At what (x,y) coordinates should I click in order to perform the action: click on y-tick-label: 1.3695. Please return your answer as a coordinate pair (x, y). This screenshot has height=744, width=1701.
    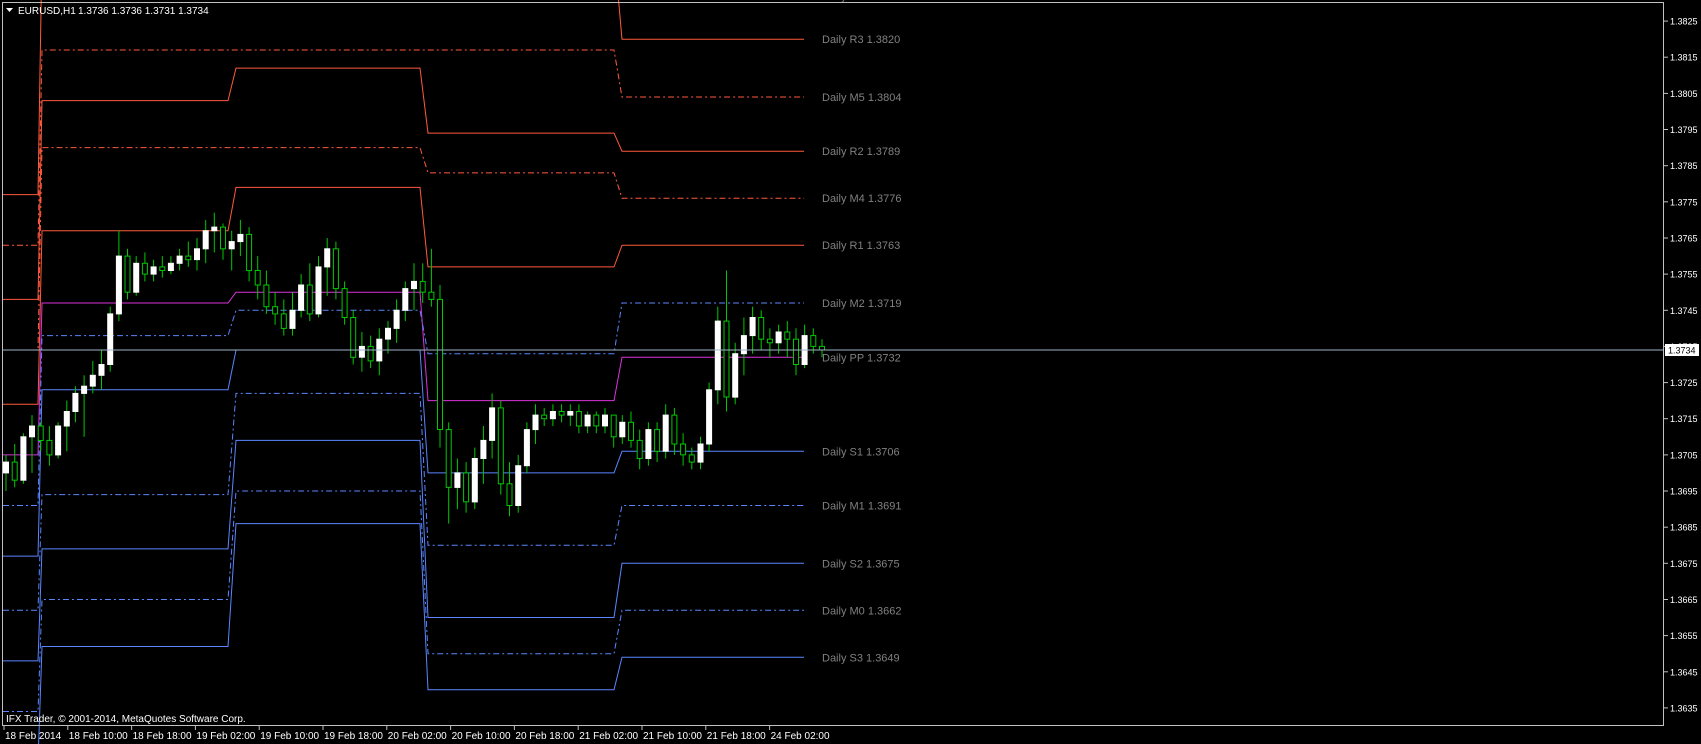
    Looking at the image, I should click on (1684, 492).